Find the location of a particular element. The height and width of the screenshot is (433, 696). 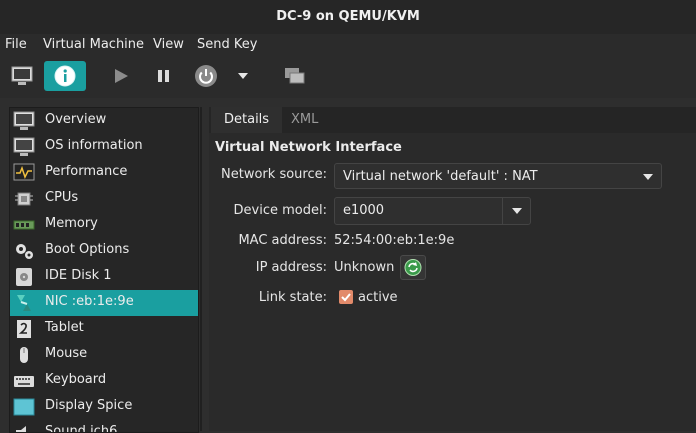

keyboard-icon is located at coordinates (24, 381).